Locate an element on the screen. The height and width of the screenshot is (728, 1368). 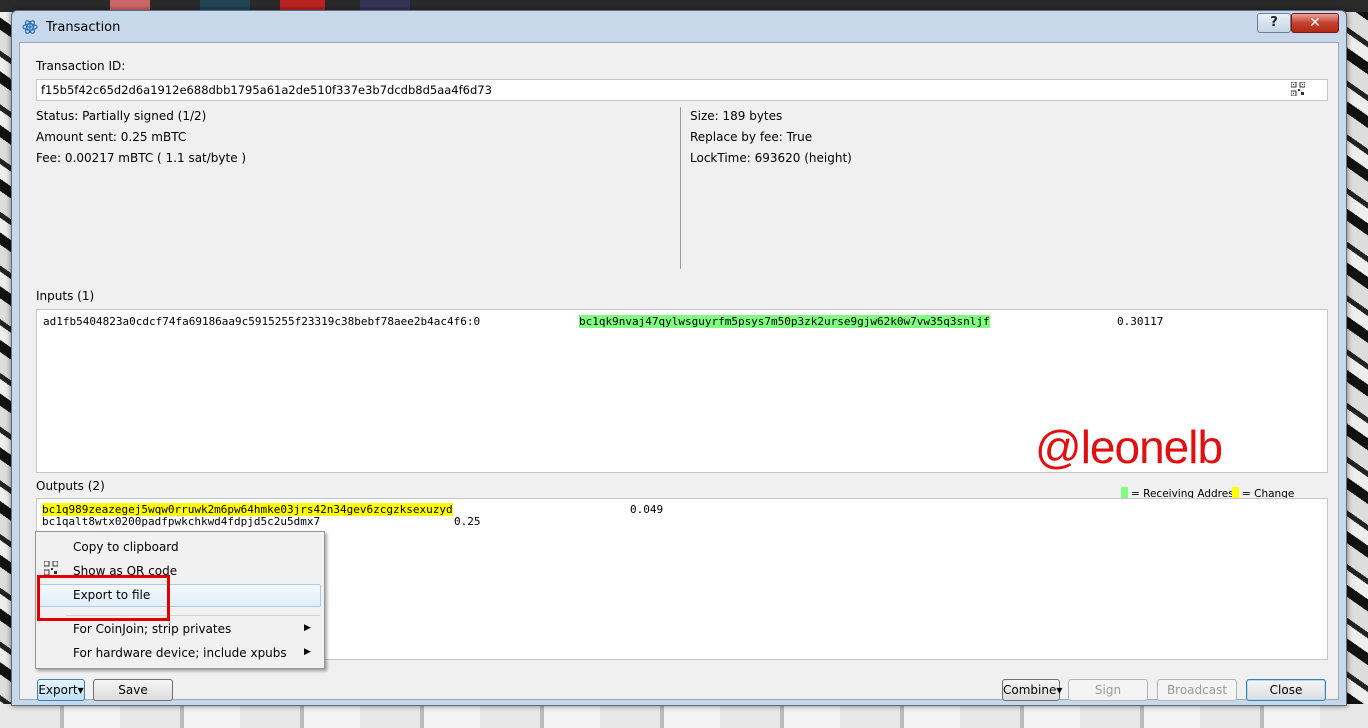
size-text: Size: 189 bytes is located at coordinates (736, 116).